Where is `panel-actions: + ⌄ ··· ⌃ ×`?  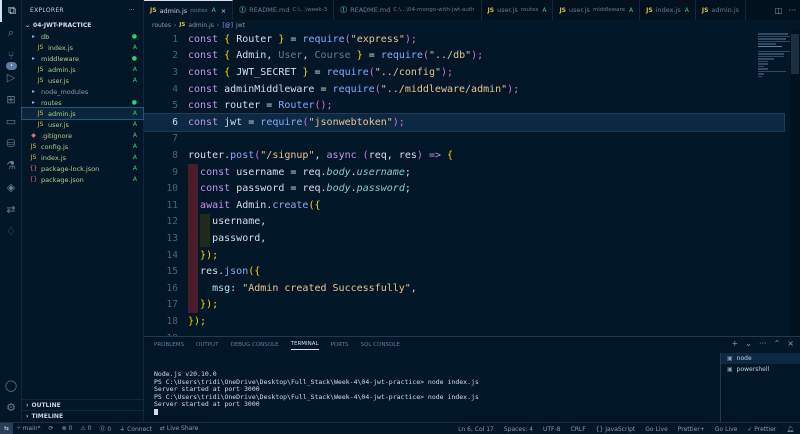
panel-actions: + ⌄ ··· ⌃ × is located at coordinates (763, 343).